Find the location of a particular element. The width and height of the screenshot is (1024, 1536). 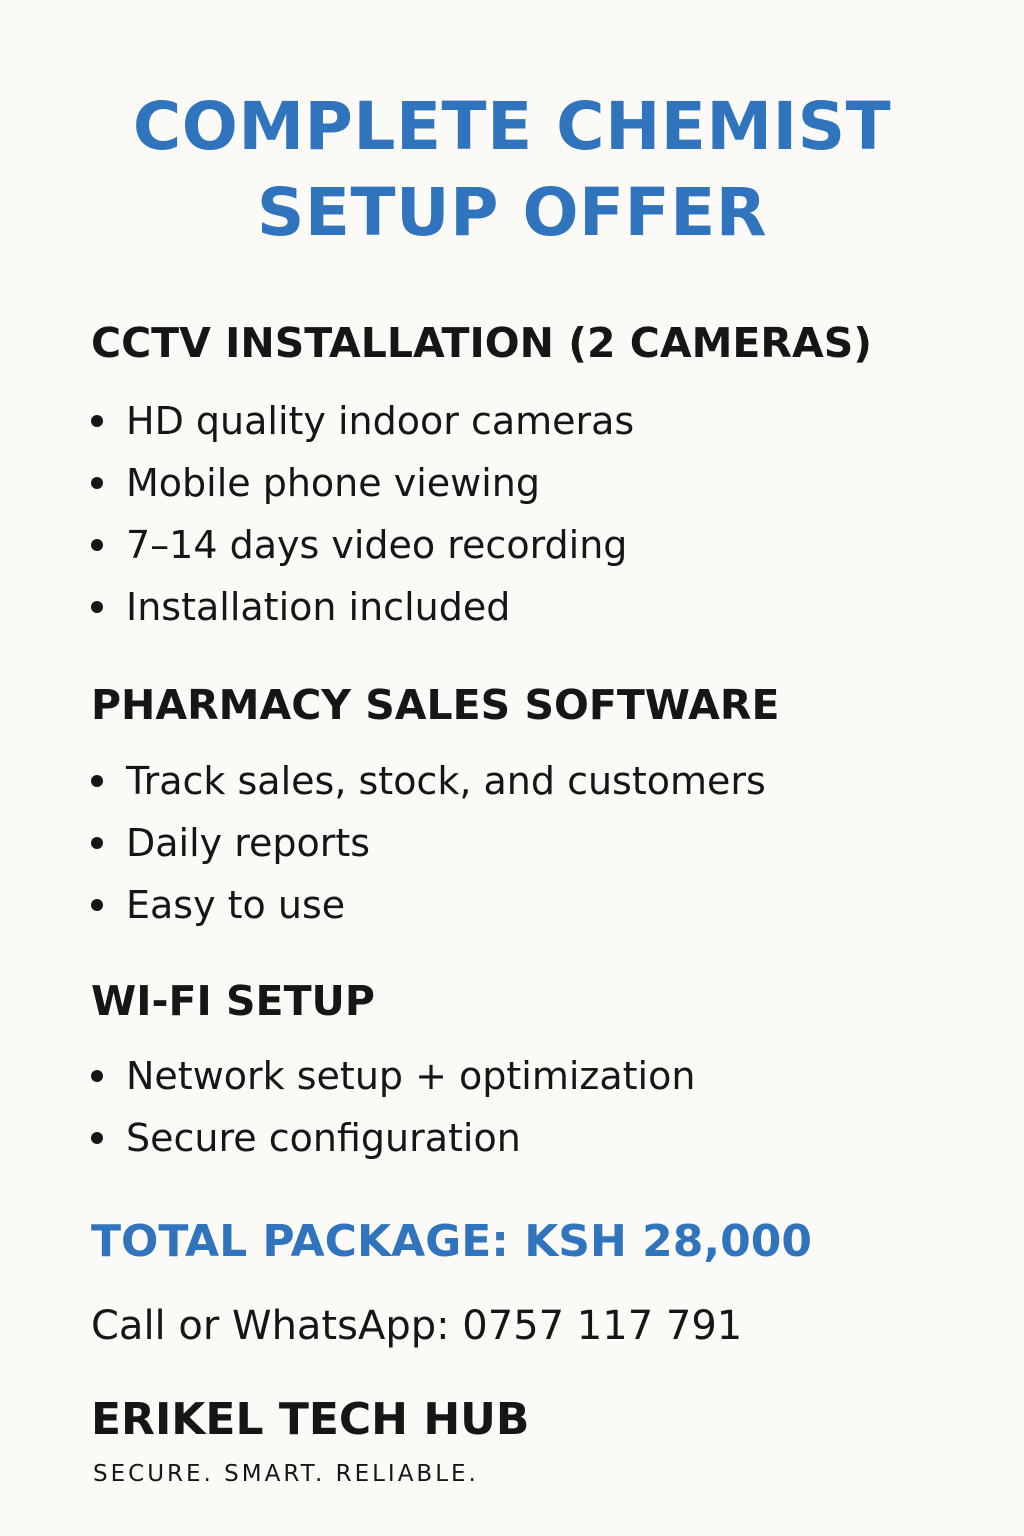

list-item-label: HD quality indoor cameras is located at coordinates (380, 421).